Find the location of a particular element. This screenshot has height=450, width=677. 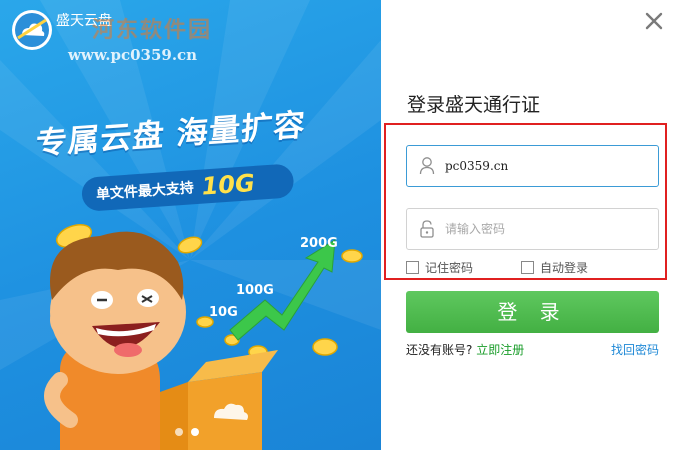

growth-label-10g: 10G is located at coordinates (223, 312).